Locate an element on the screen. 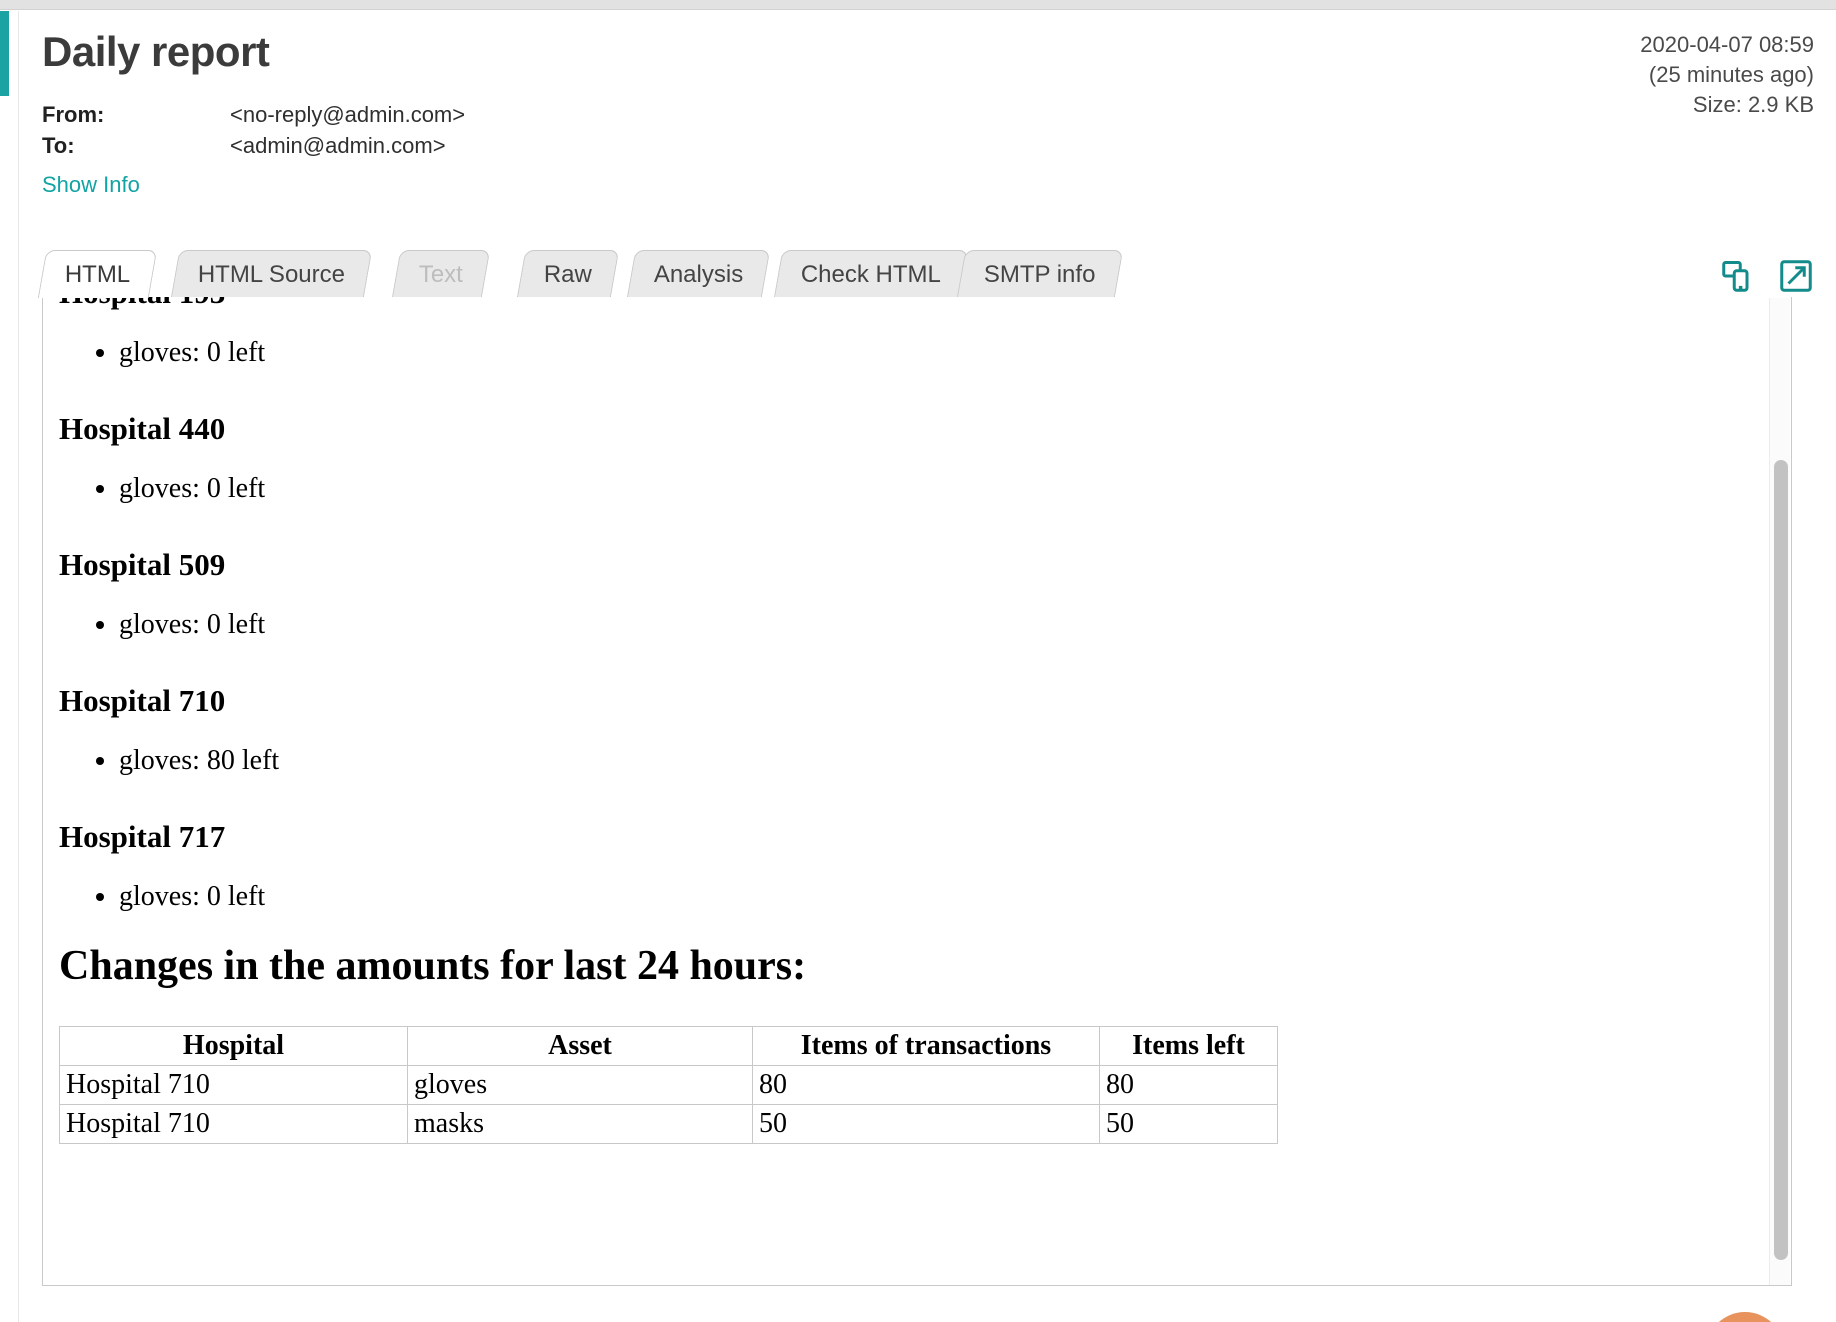  tab-label: HTML Source is located at coordinates (271, 274).